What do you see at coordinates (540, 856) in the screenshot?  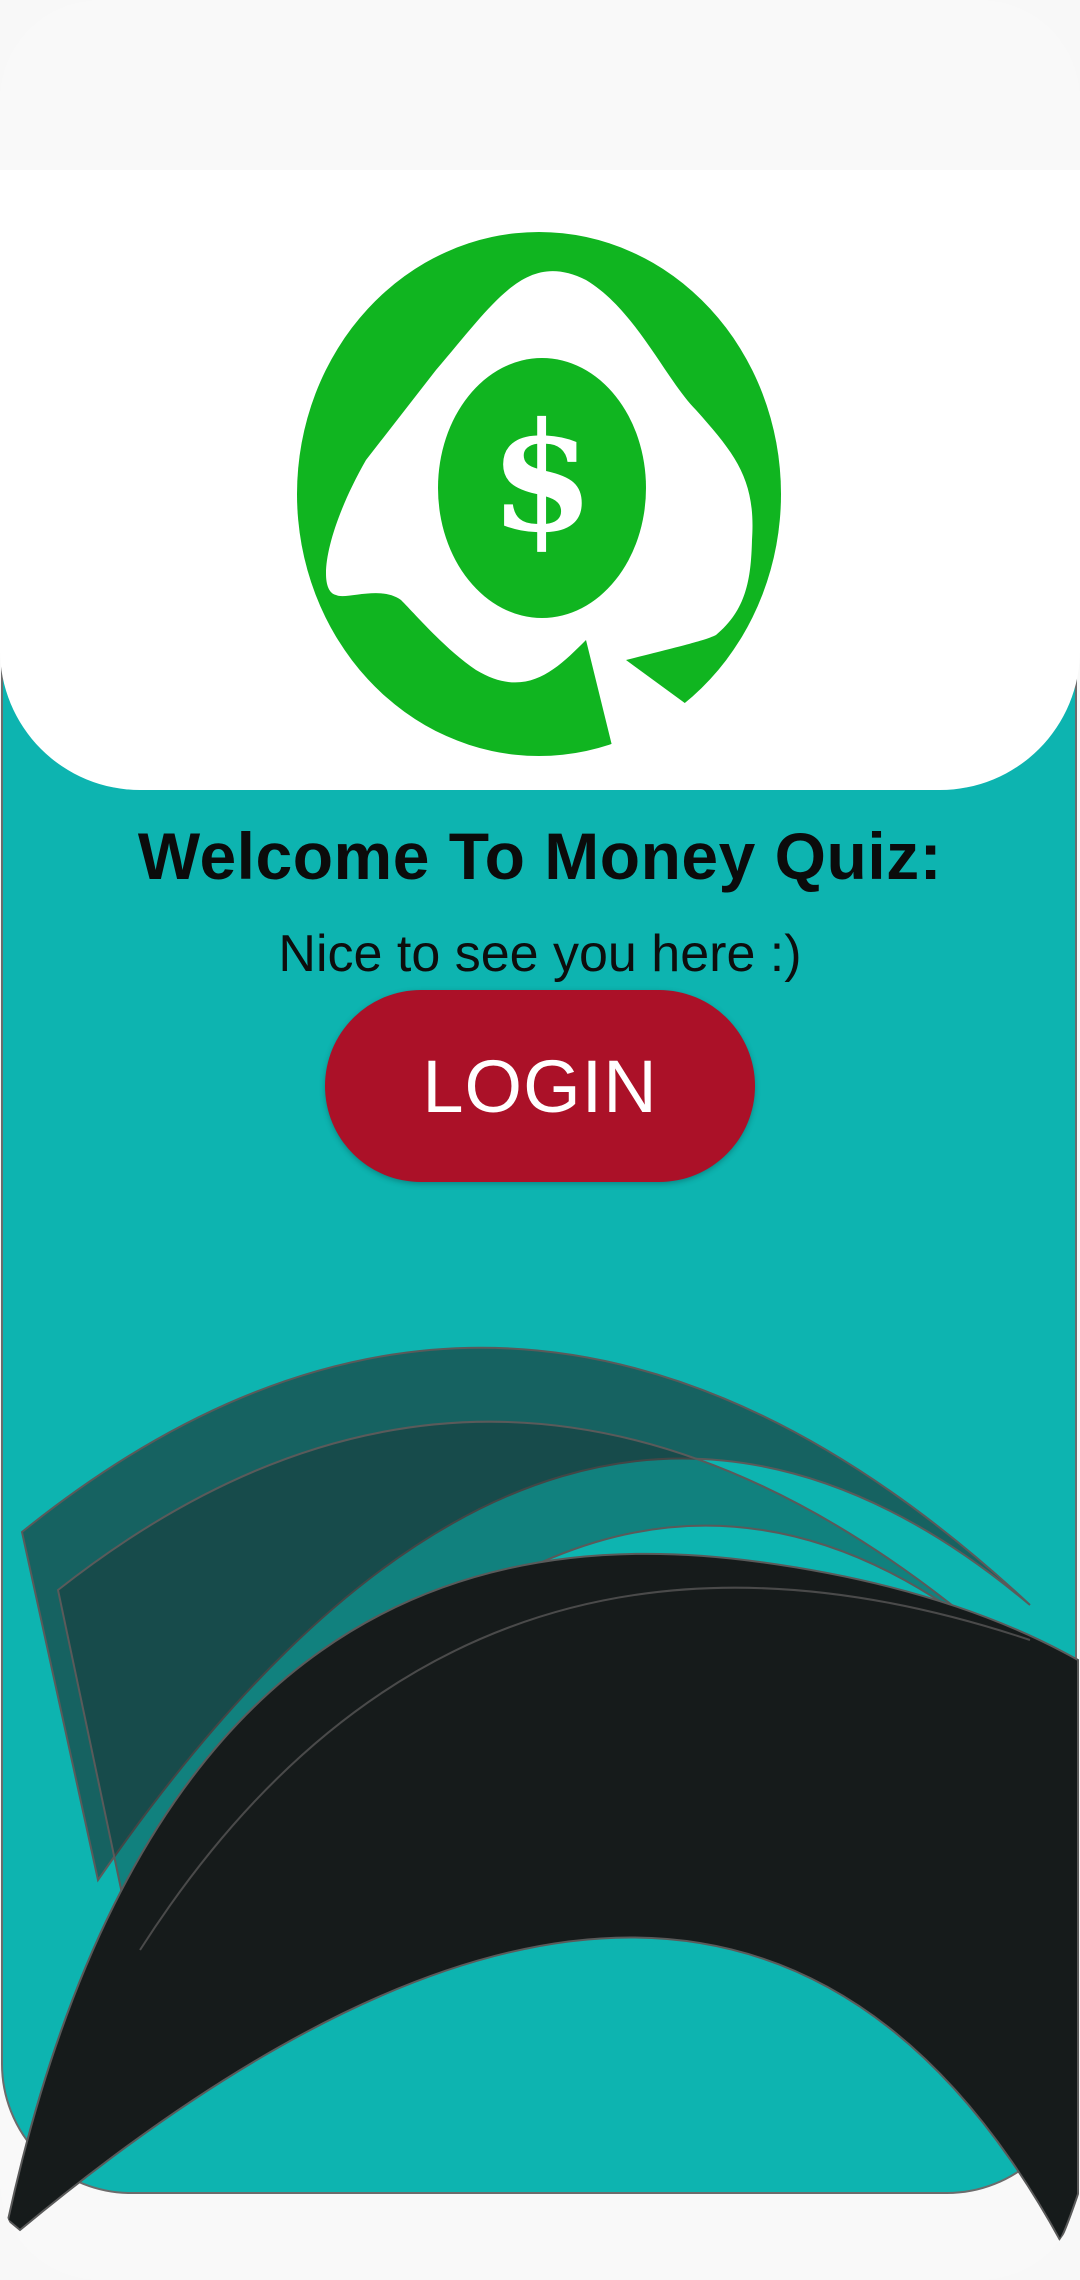 I see `welcome-title: Welcome To Money Quiz:` at bounding box center [540, 856].